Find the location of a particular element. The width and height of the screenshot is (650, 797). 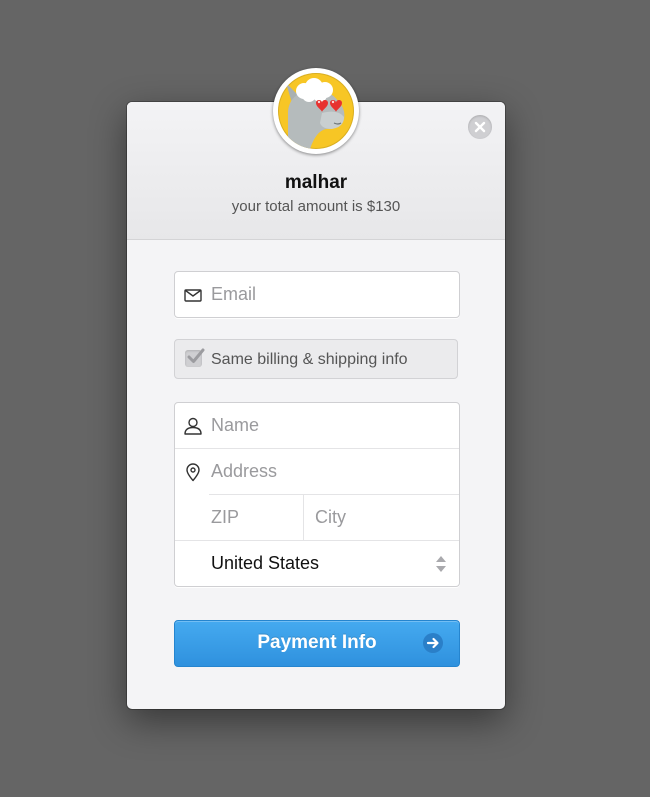

total-amount: your total amount is $130 is located at coordinates (316, 206).